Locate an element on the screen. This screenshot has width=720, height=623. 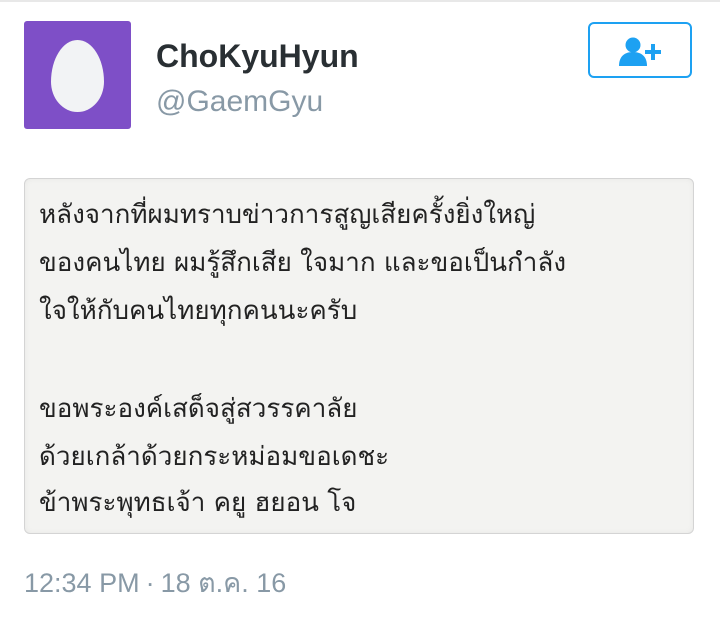
display-name: ChoKyuHyun is located at coordinates (257, 56).